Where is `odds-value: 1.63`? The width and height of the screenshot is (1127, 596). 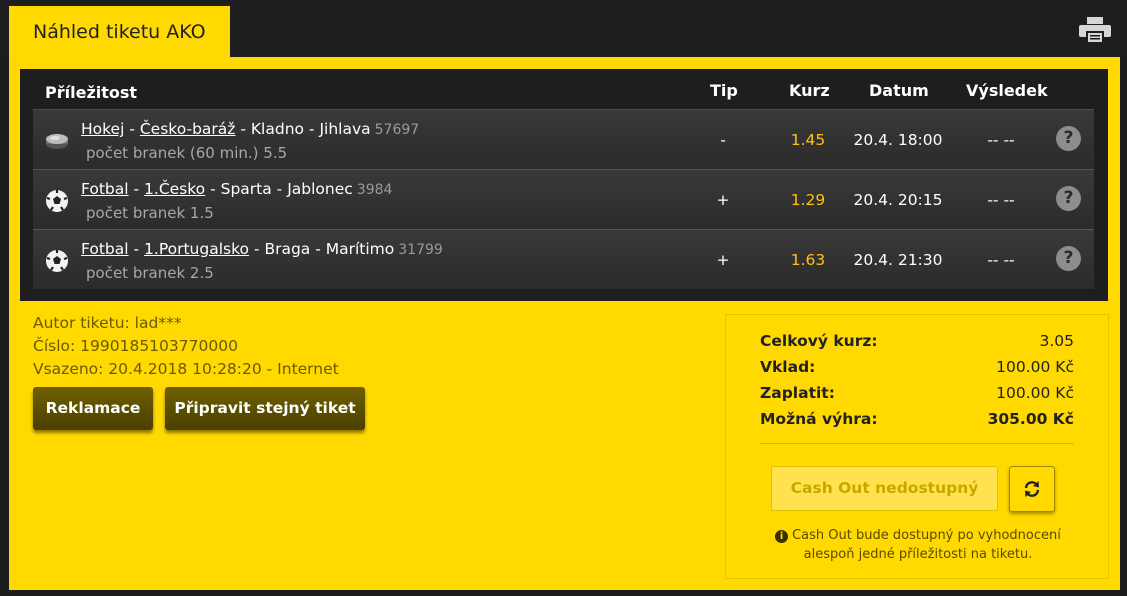 odds-value: 1.63 is located at coordinates (808, 260).